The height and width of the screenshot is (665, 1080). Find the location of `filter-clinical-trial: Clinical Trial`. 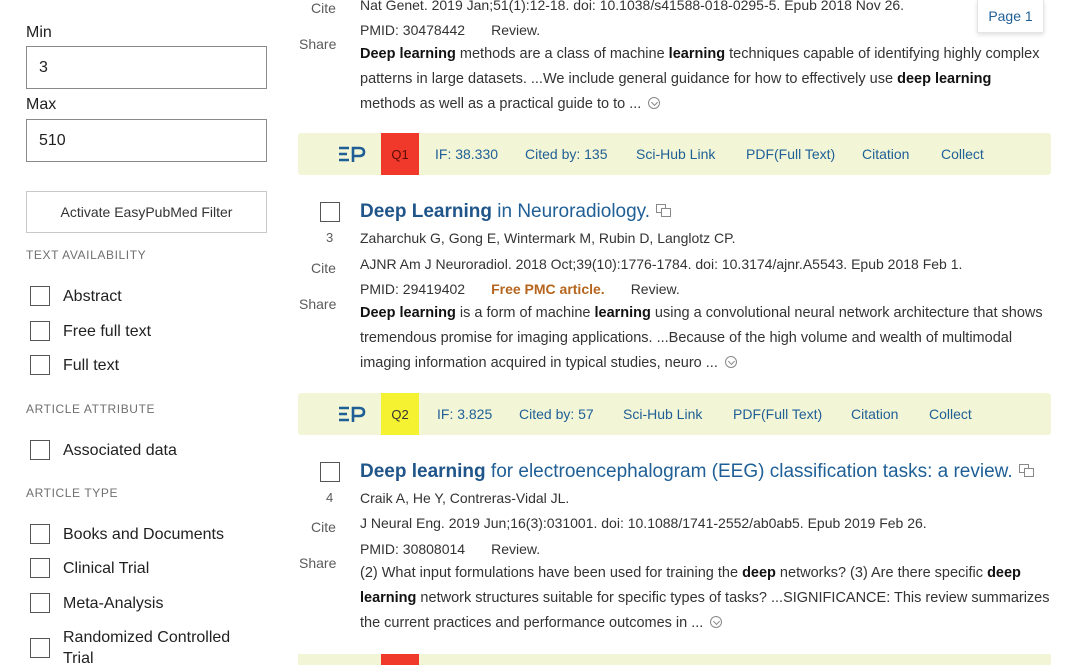

filter-clinical-trial: Clinical Trial is located at coordinates (89, 568).